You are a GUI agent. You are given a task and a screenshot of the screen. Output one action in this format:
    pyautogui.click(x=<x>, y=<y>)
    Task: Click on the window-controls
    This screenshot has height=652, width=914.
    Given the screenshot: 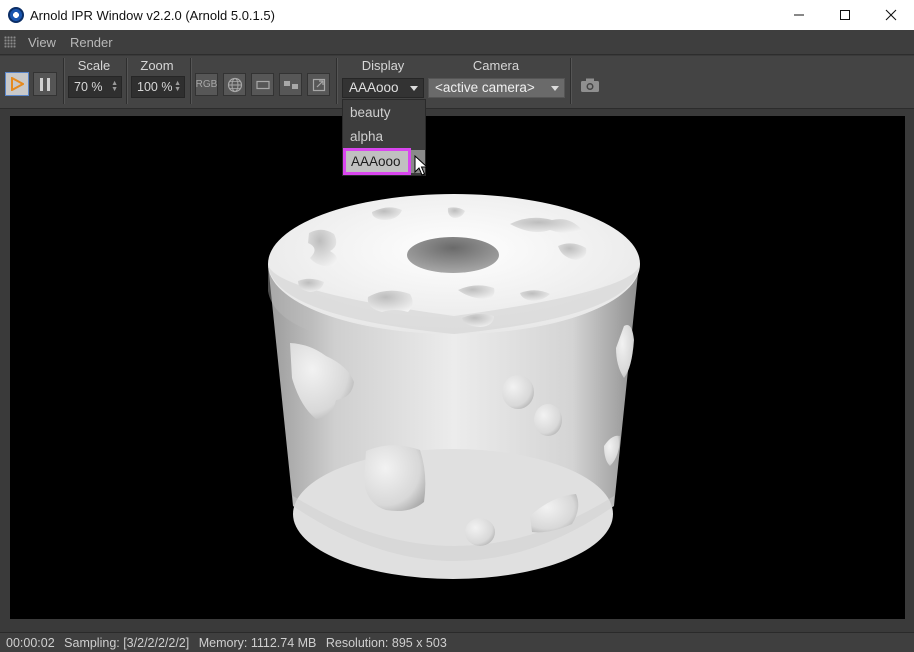 What is the action you would take?
    pyautogui.click(x=845, y=15)
    